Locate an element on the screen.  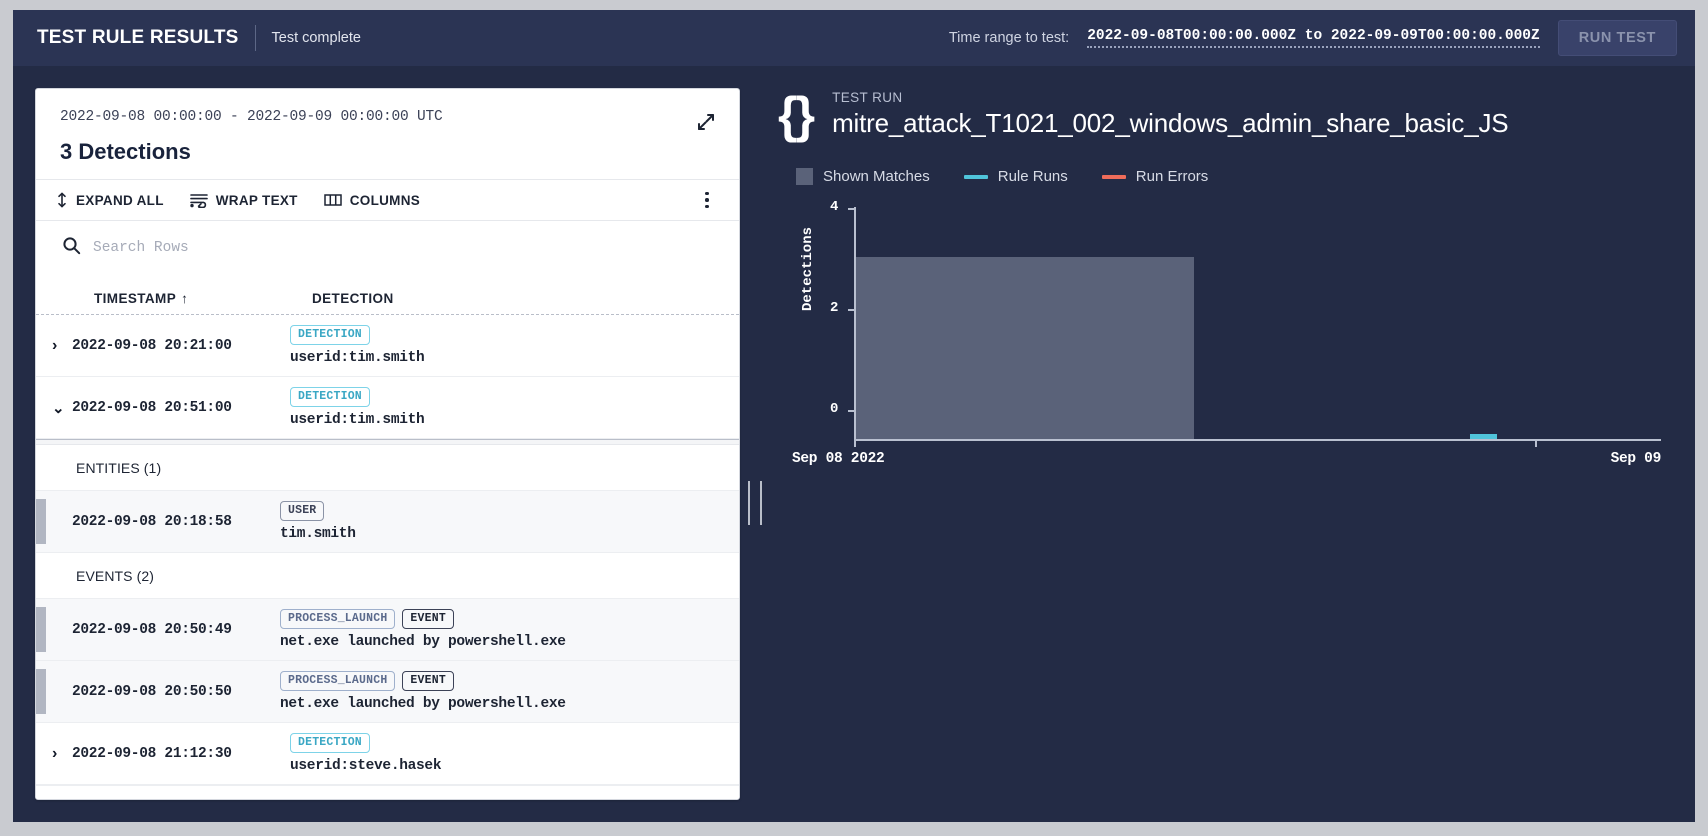
curly-braces-icon: { } is located at coordinates (796, 115).